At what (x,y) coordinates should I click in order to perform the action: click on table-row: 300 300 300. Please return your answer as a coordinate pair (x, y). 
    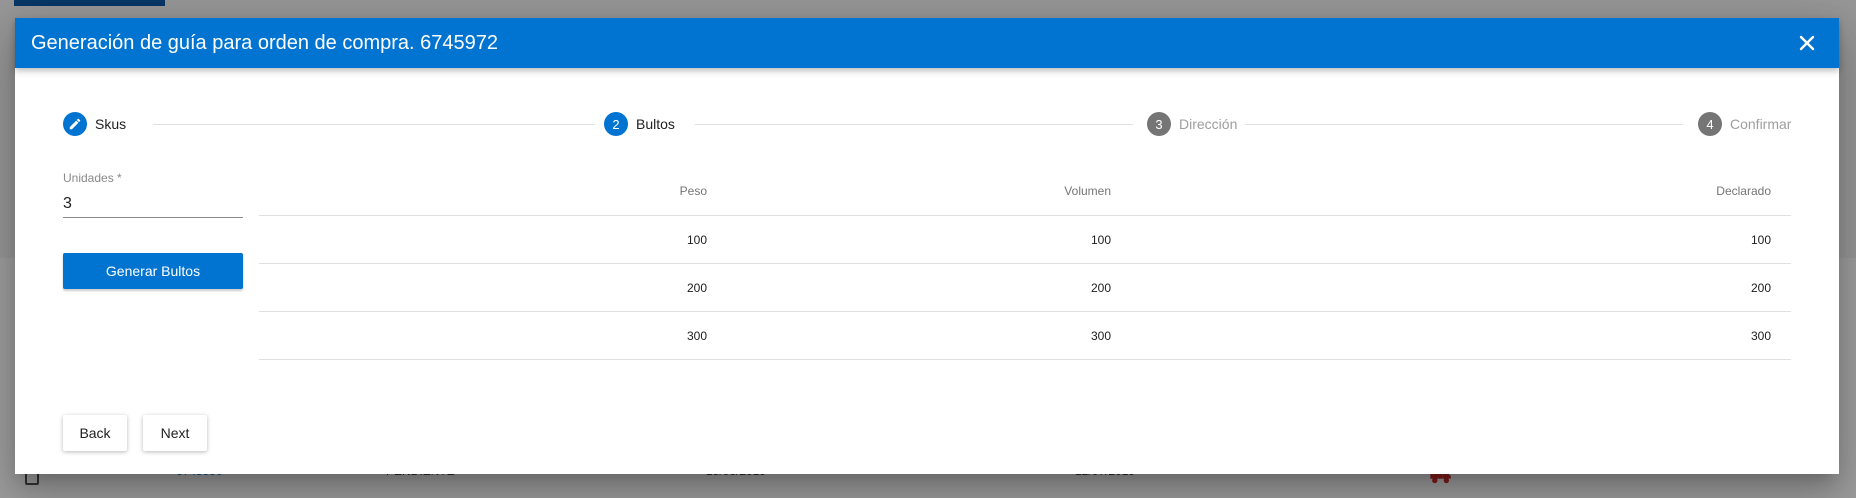
    Looking at the image, I should click on (1025, 336).